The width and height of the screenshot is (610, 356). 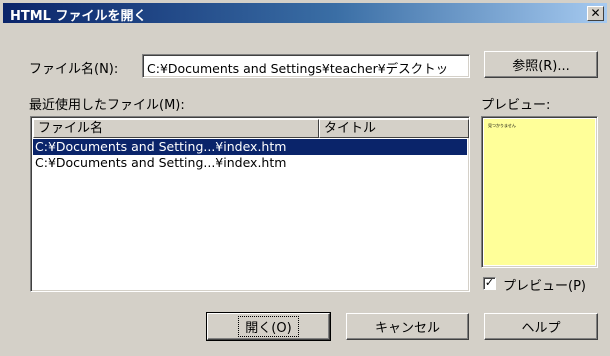 I want to click on preview-thumbnail-text: 見つかりません, so click(x=502, y=125).